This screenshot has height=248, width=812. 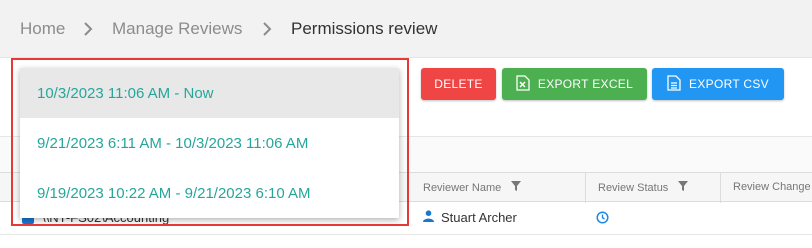 I want to click on column-header-reviewer-name: Reviewer Name, so click(x=472, y=187).